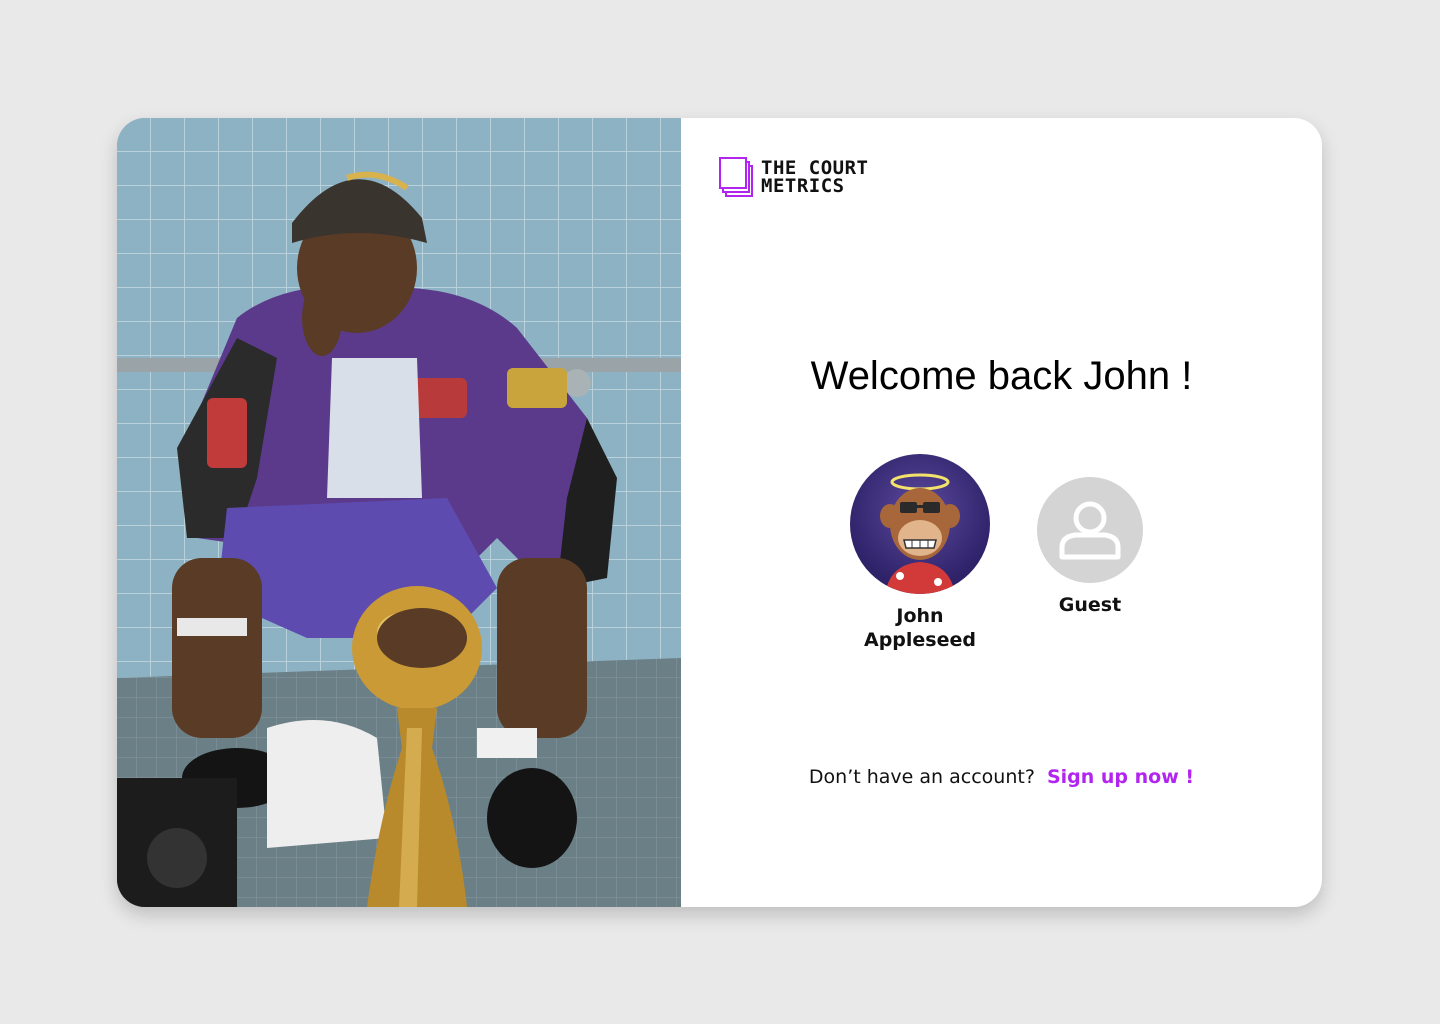 The image size is (1440, 1024). I want to click on welcome-title: Welcome back John !, so click(1001, 376).